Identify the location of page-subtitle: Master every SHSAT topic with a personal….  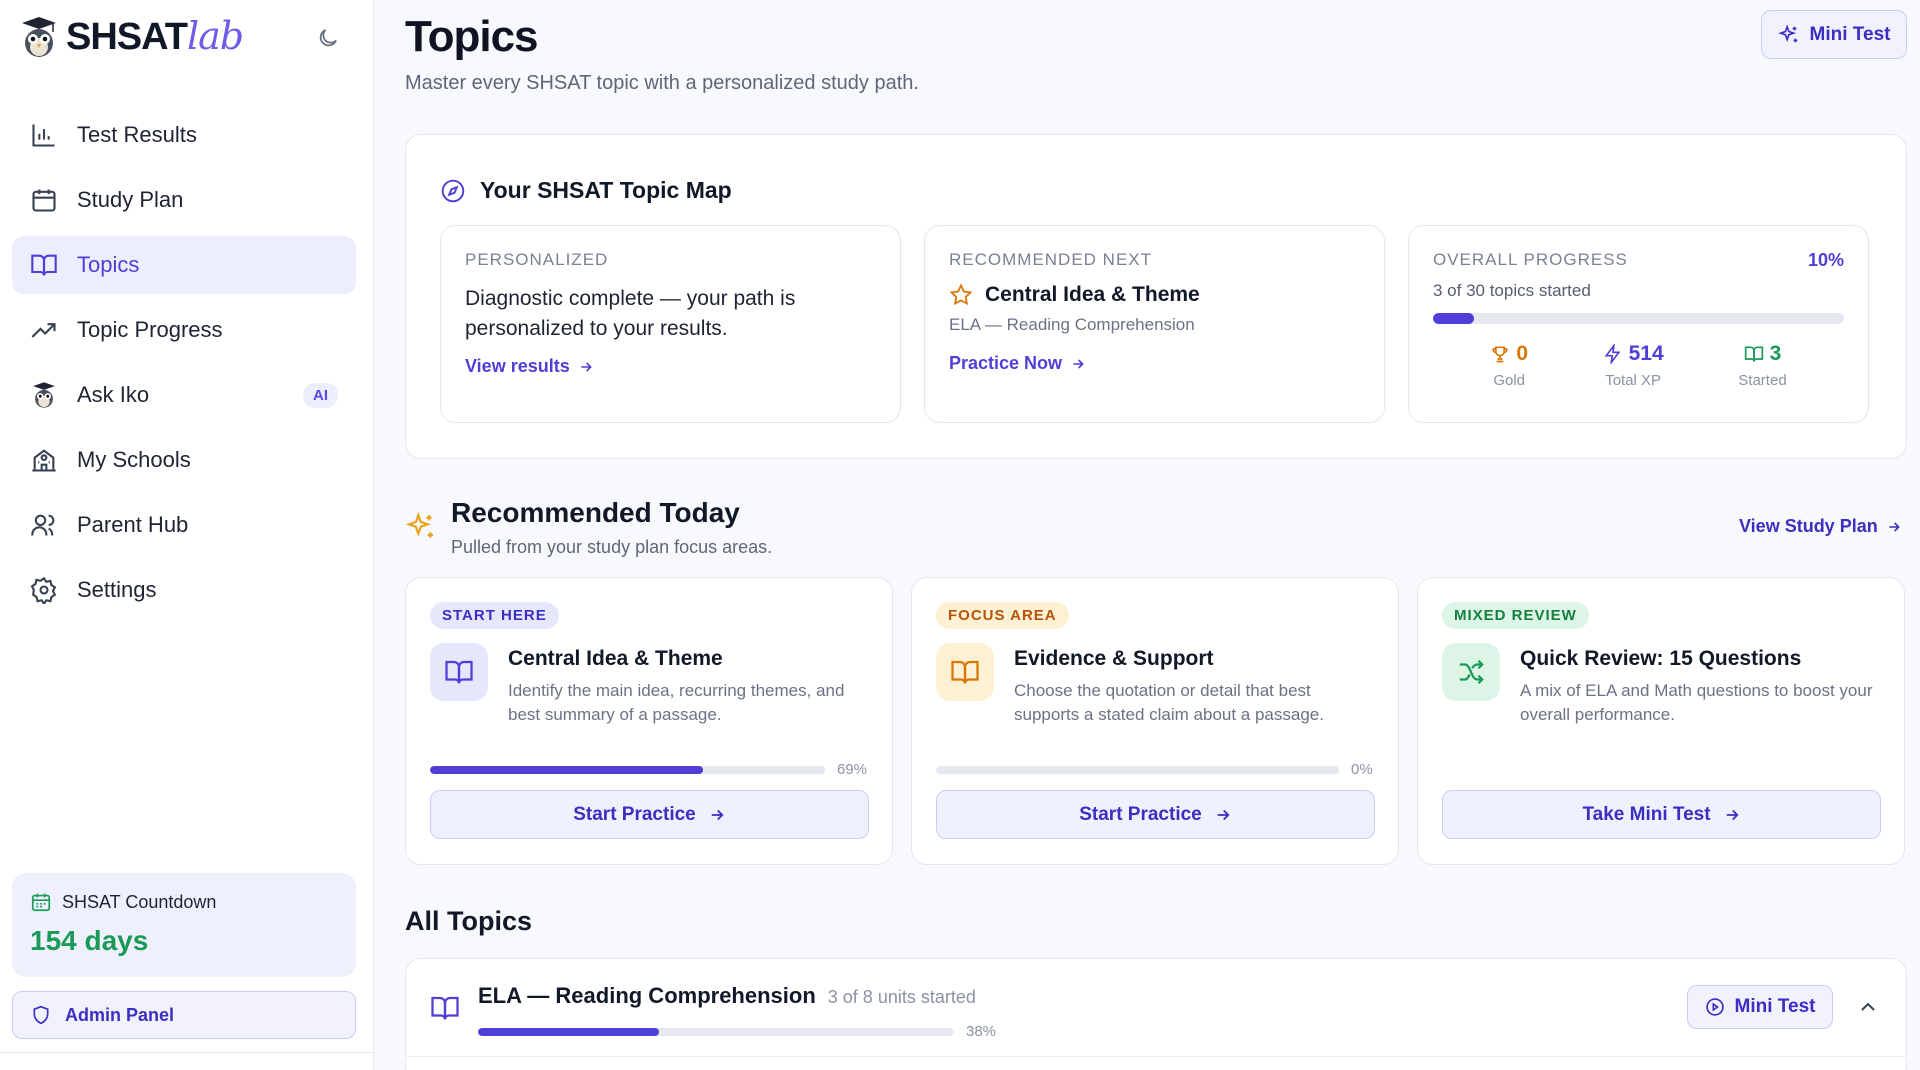
(662, 83).